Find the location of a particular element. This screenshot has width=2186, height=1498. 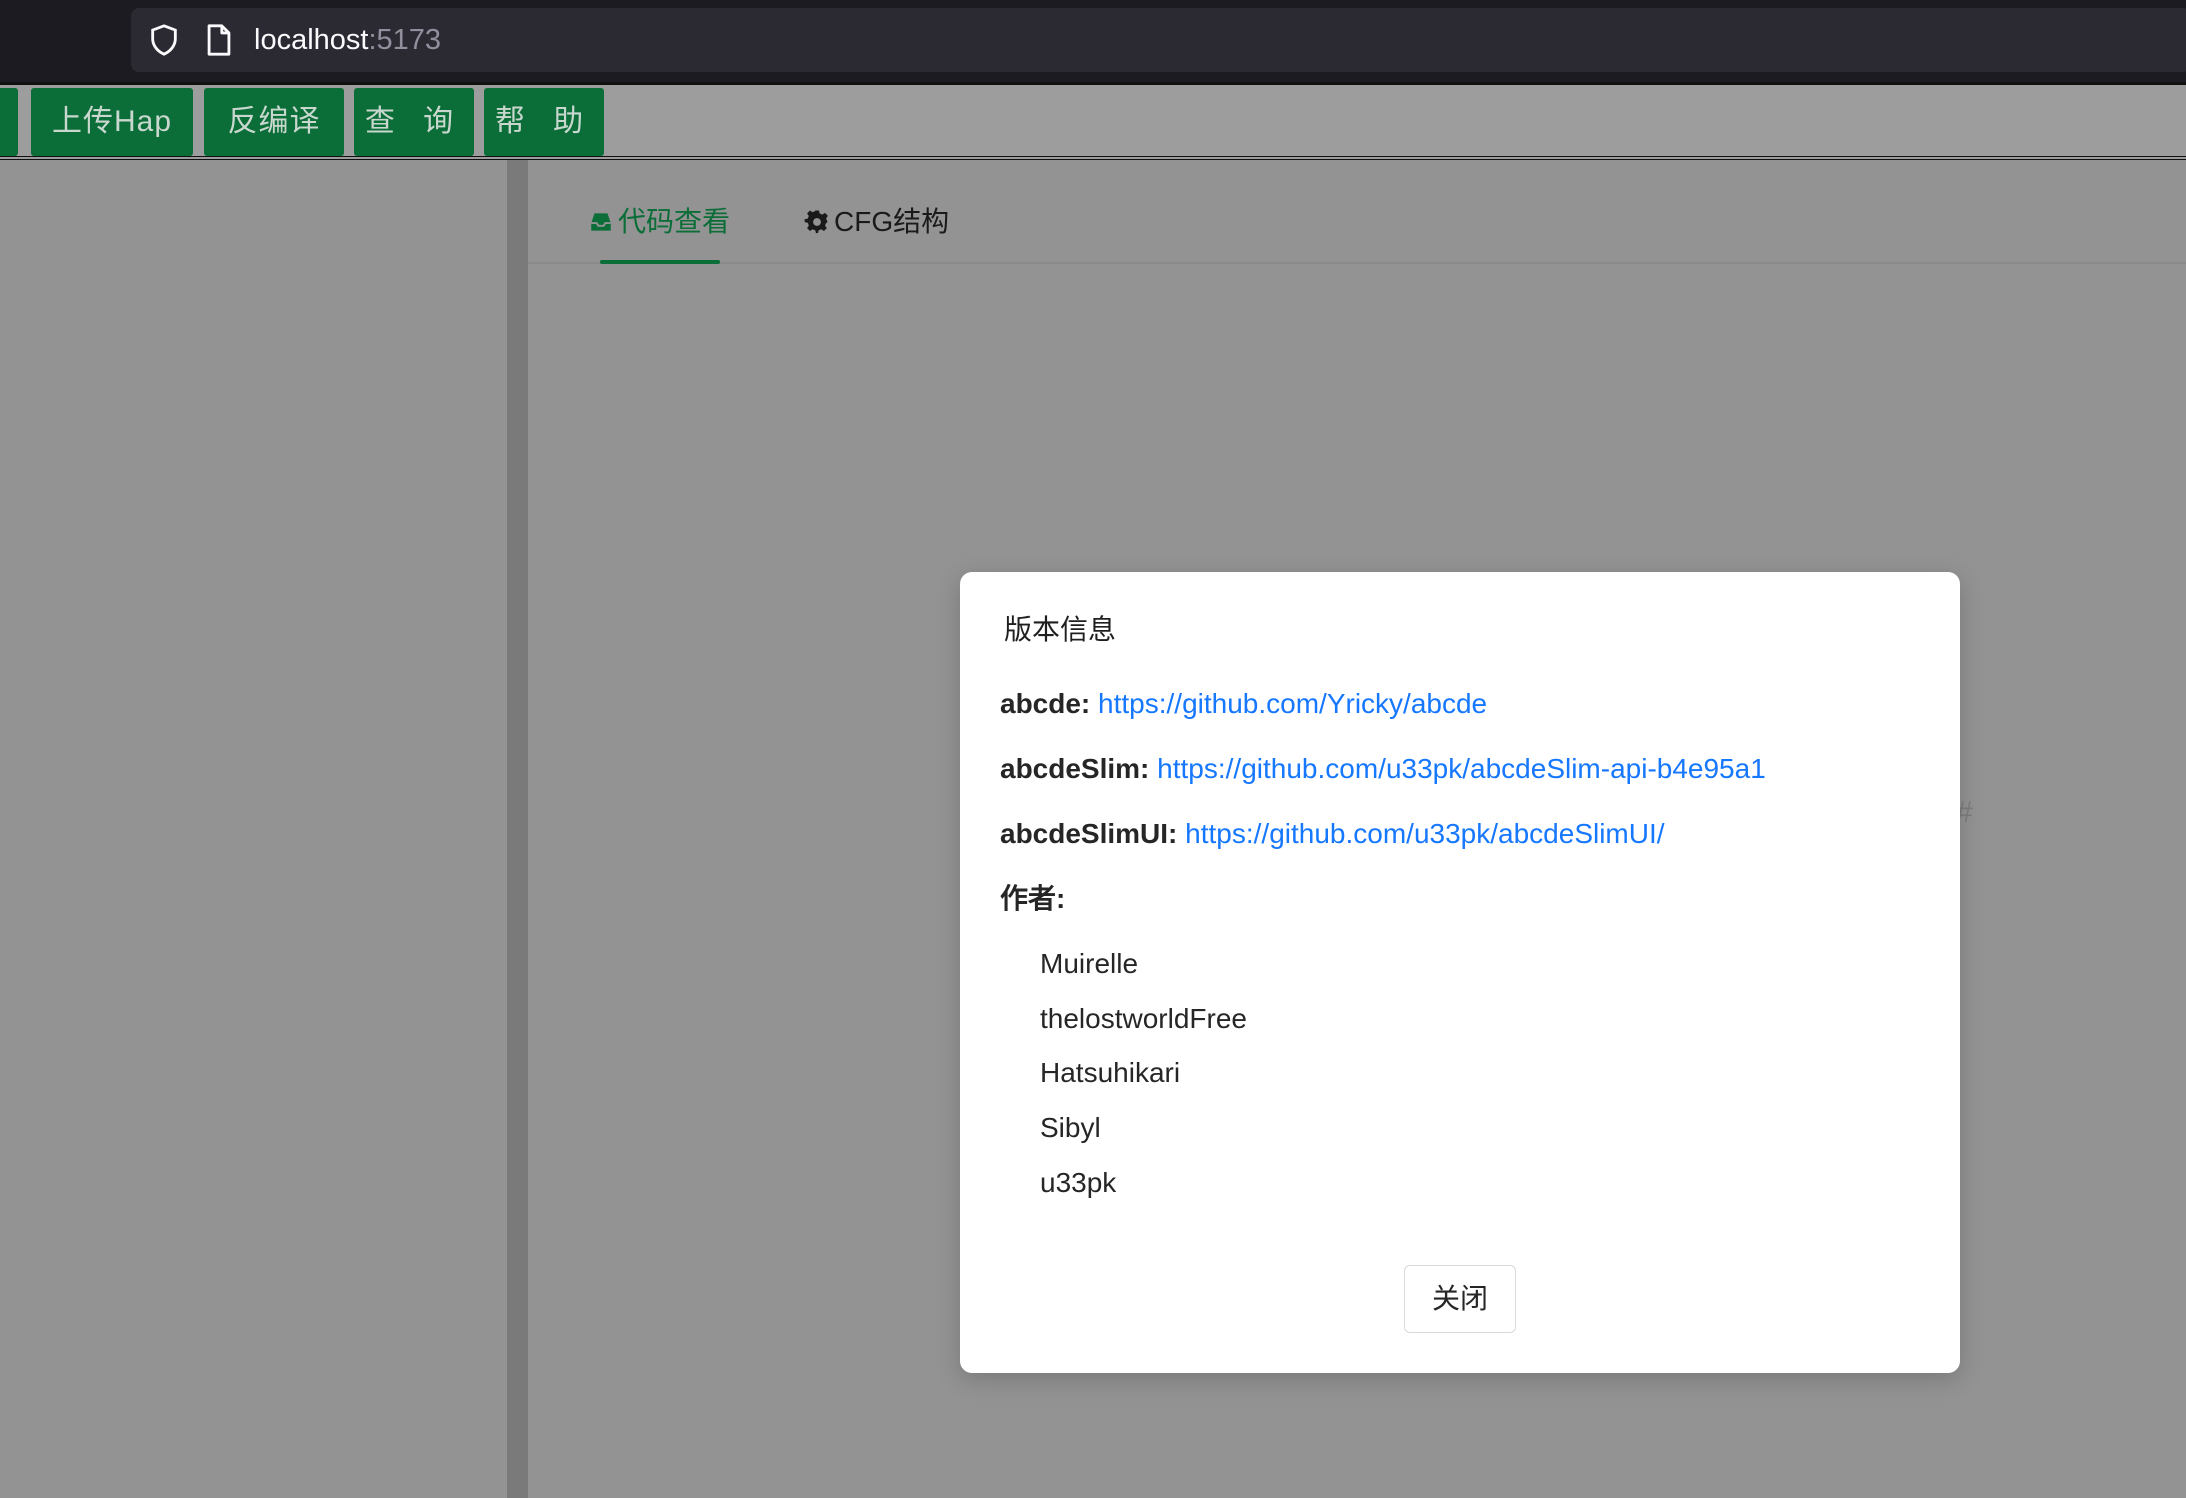

active-tab-indicator is located at coordinates (660, 262).